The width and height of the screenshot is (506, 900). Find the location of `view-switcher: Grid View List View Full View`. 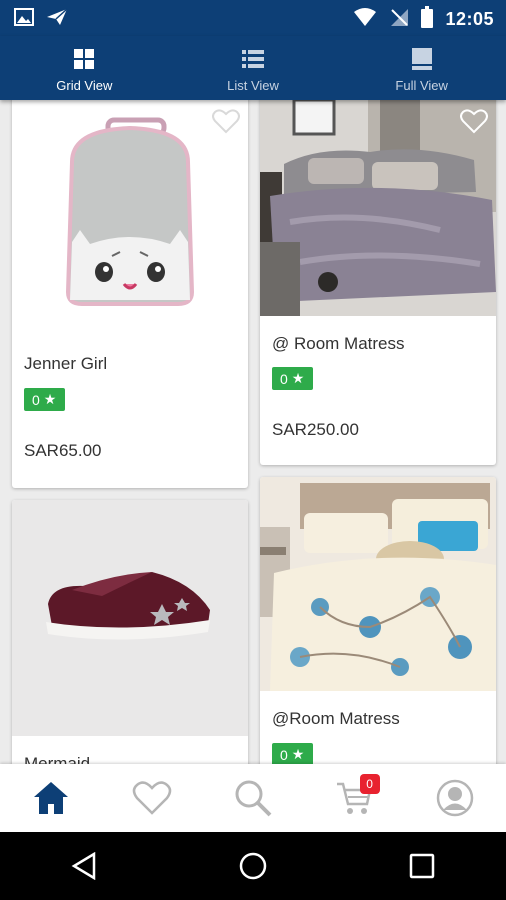

view-switcher: Grid View List View Full View is located at coordinates (253, 68).